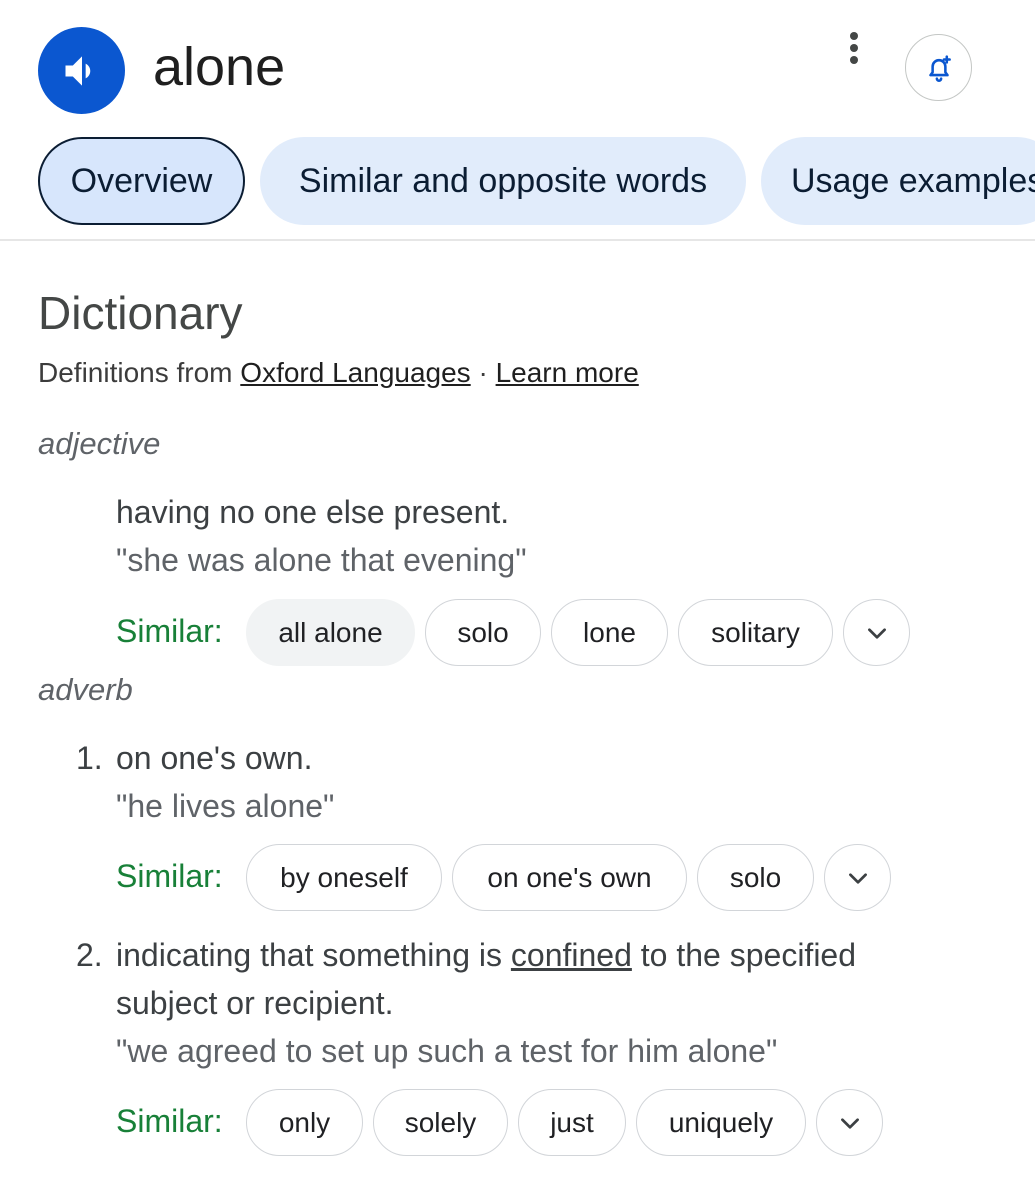 The width and height of the screenshot is (1035, 1200). What do you see at coordinates (313, 512) in the screenshot?
I see `definition: having no one else present.` at bounding box center [313, 512].